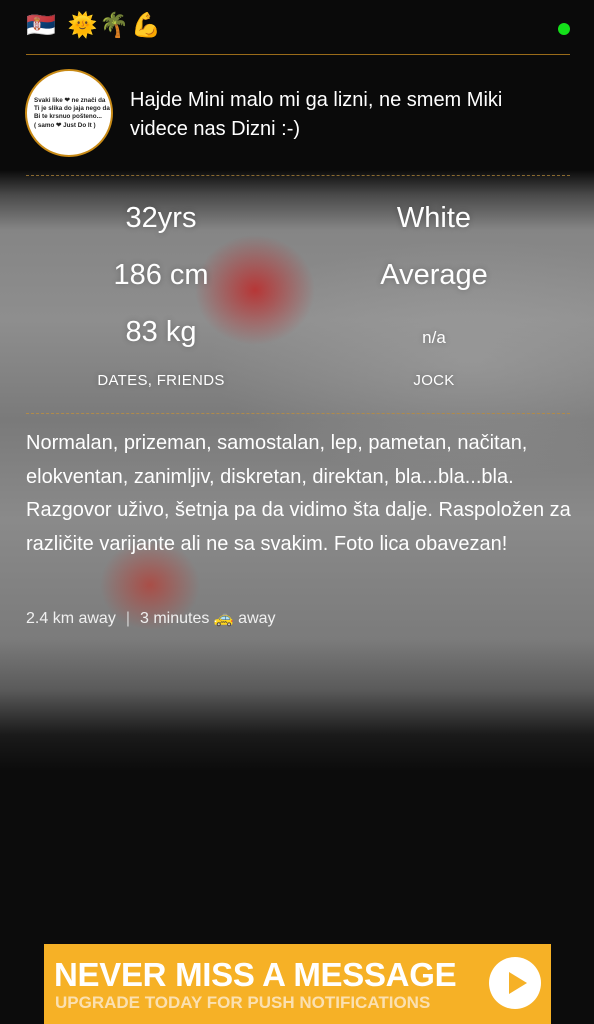  What do you see at coordinates (298, 54) in the screenshot?
I see `top-divider` at bounding box center [298, 54].